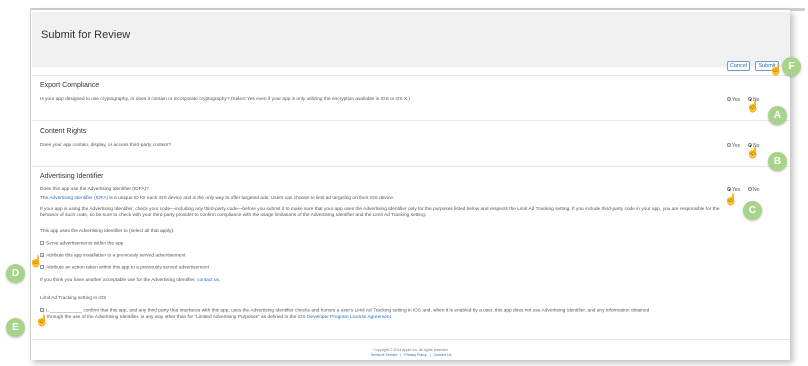  I want to click on export-compliance-title: Export Compliance, so click(70, 85).